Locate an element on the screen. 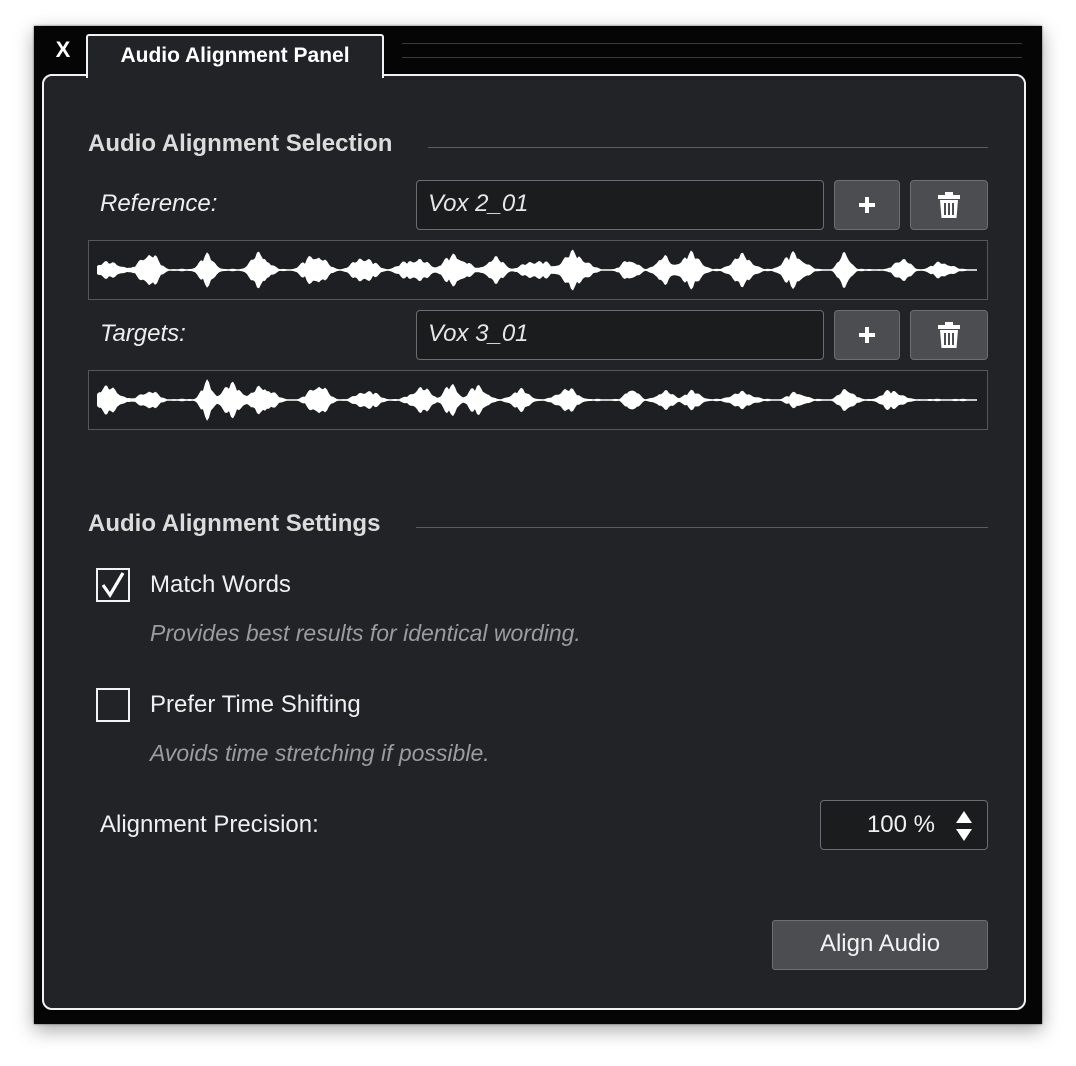 The height and width of the screenshot is (1066, 1076). add-target-button is located at coordinates (867, 335).